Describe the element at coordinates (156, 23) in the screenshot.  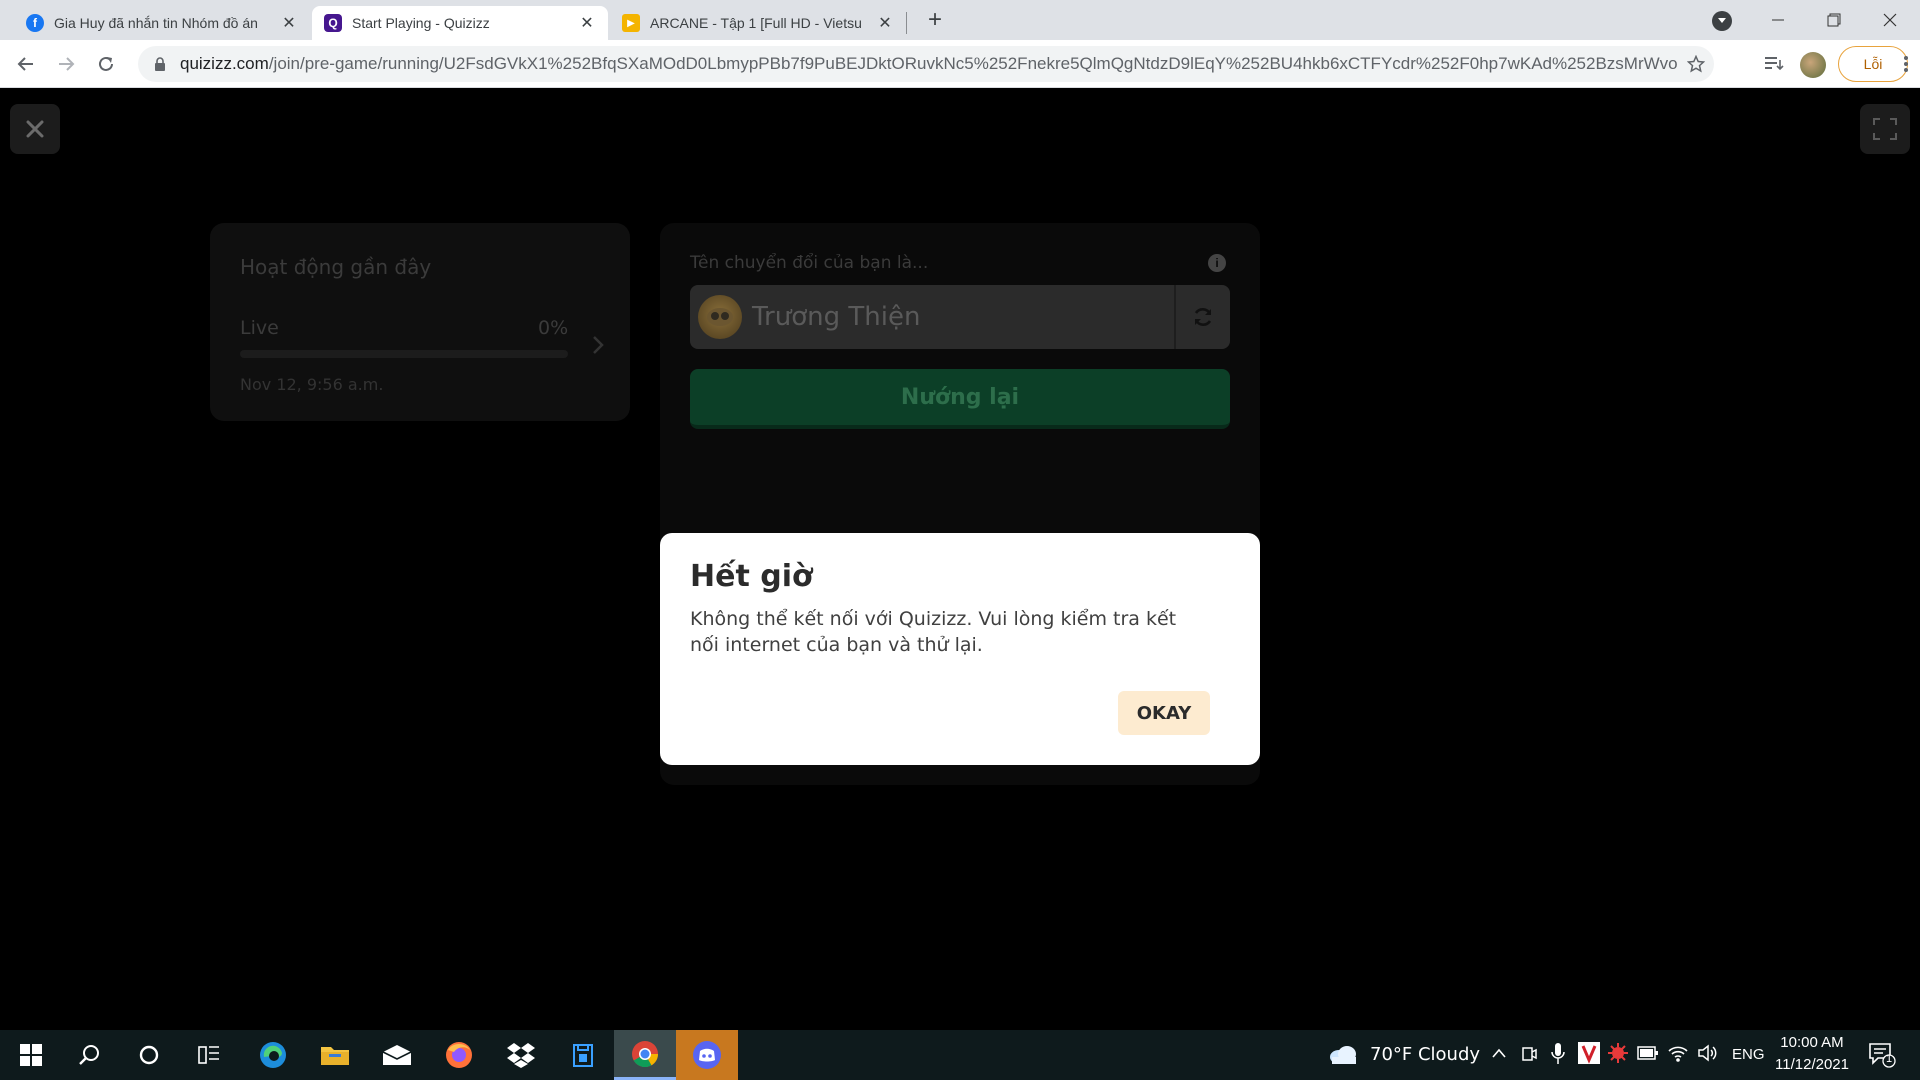
I see `tab-title: Gia Huy đã nhắn tin Nhóm đồ án` at that location.